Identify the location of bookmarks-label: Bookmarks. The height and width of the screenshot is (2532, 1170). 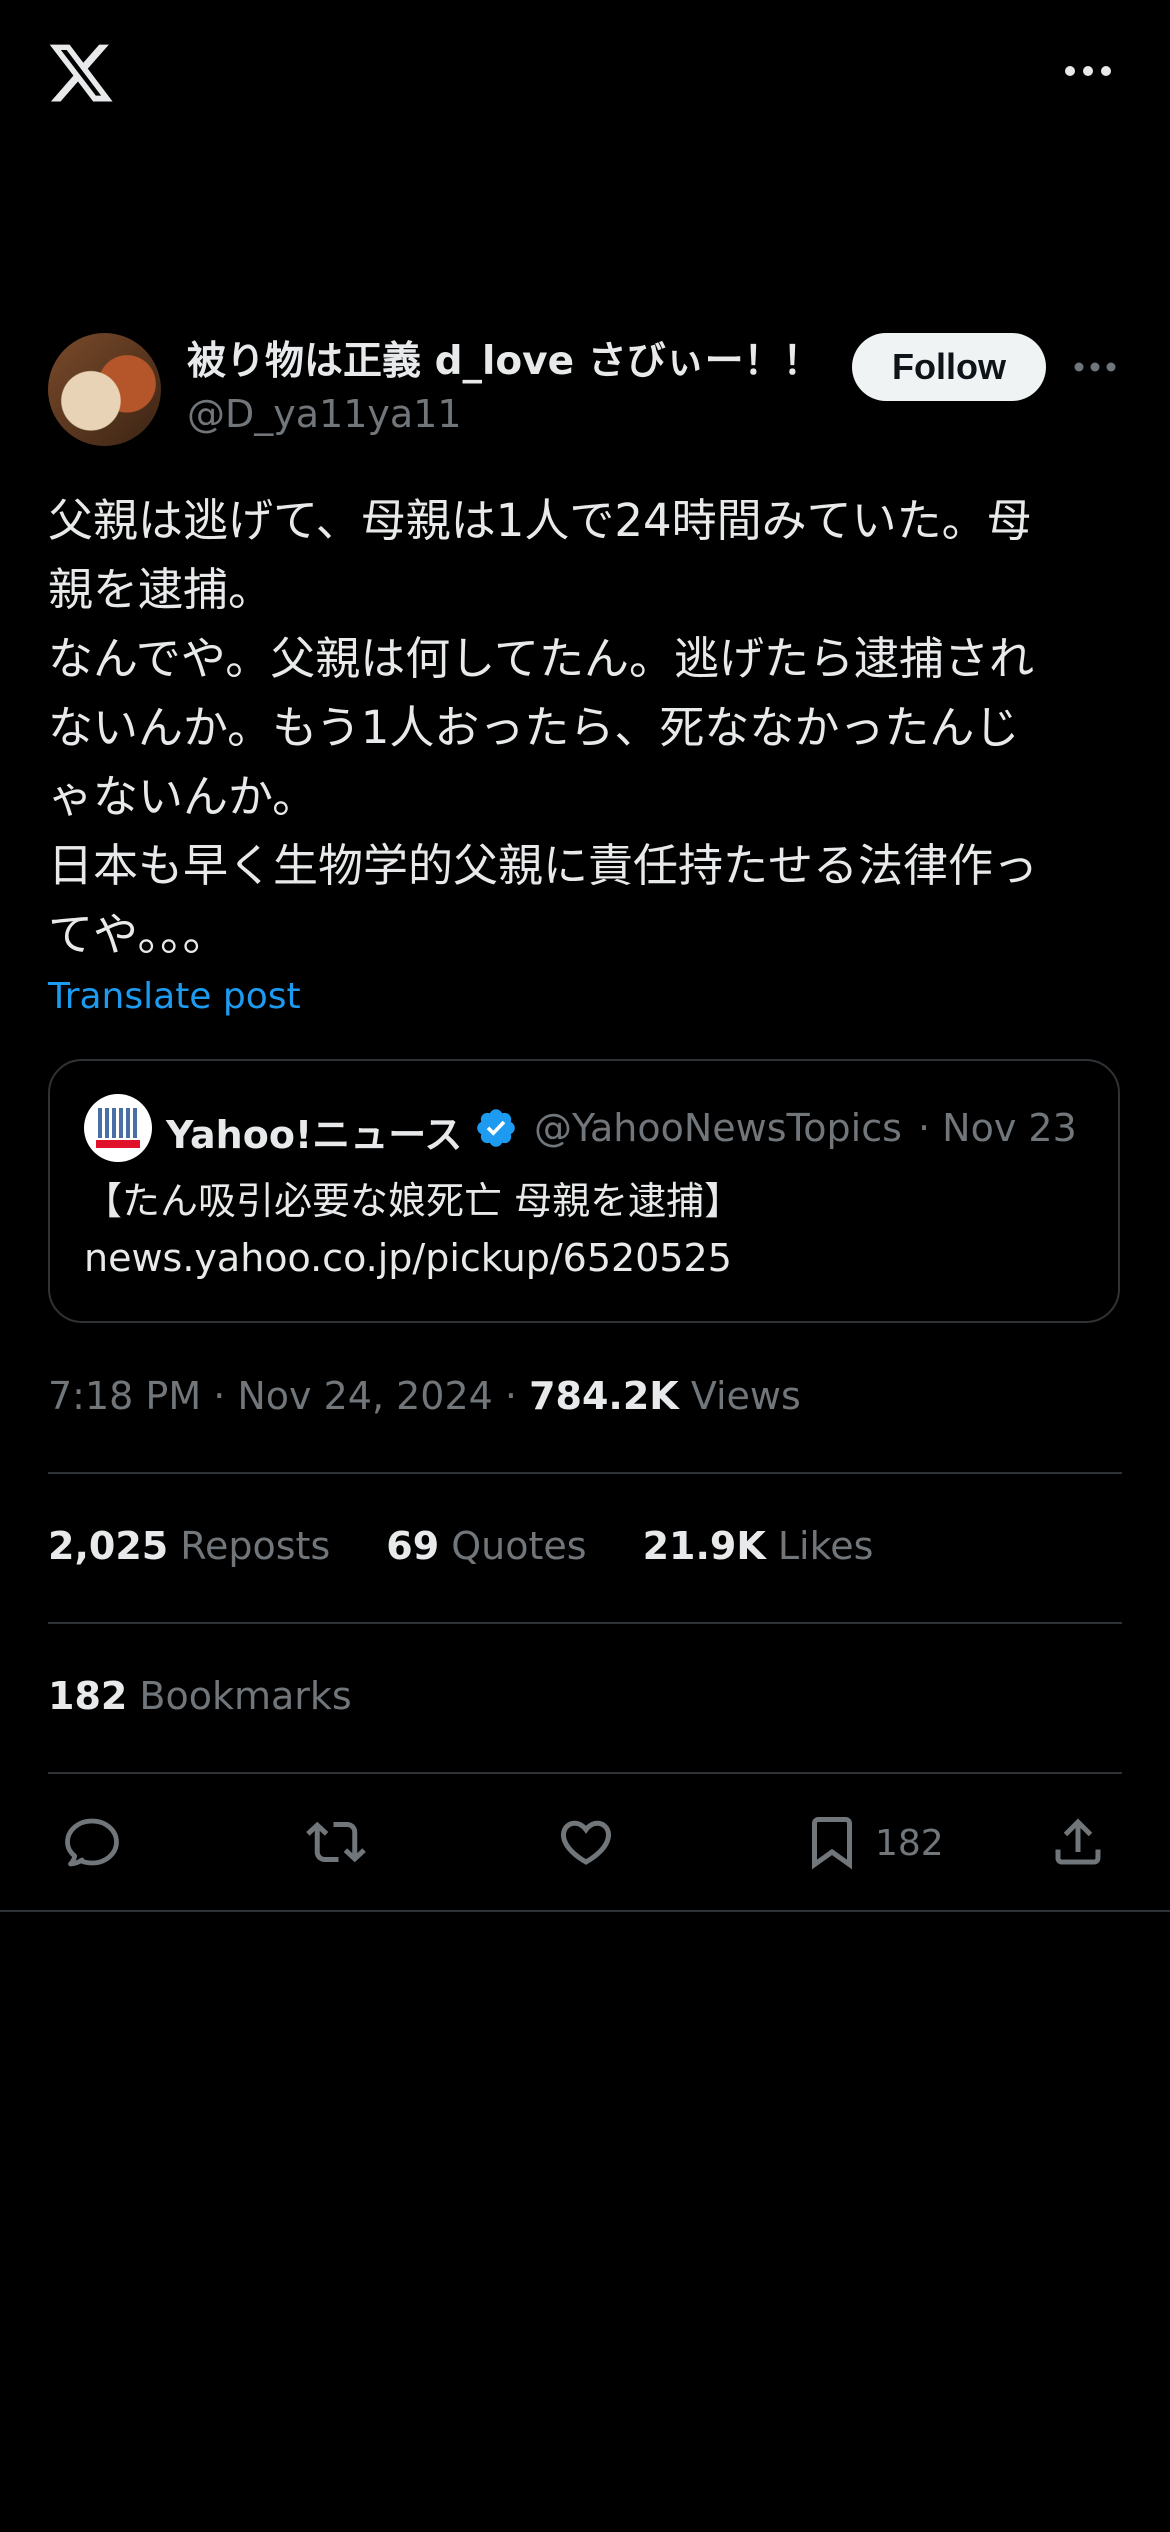
(245, 1696).